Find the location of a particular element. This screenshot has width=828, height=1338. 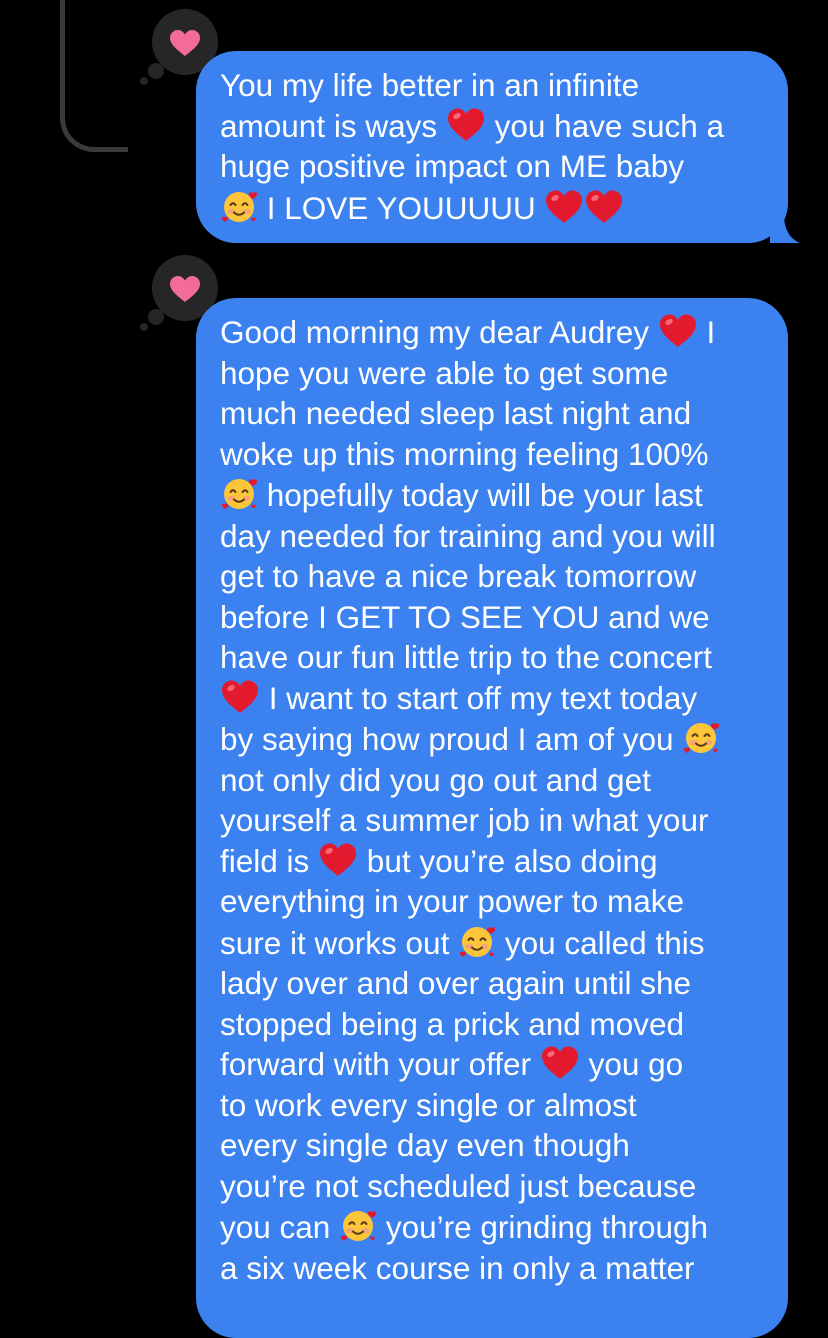

message-line: not only did you go out and get is located at coordinates (493, 780).